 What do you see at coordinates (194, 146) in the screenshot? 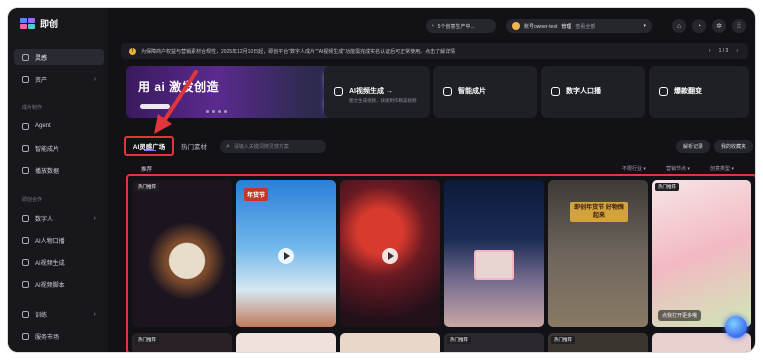
I see `tab-hot-assets: 热门素材` at bounding box center [194, 146].